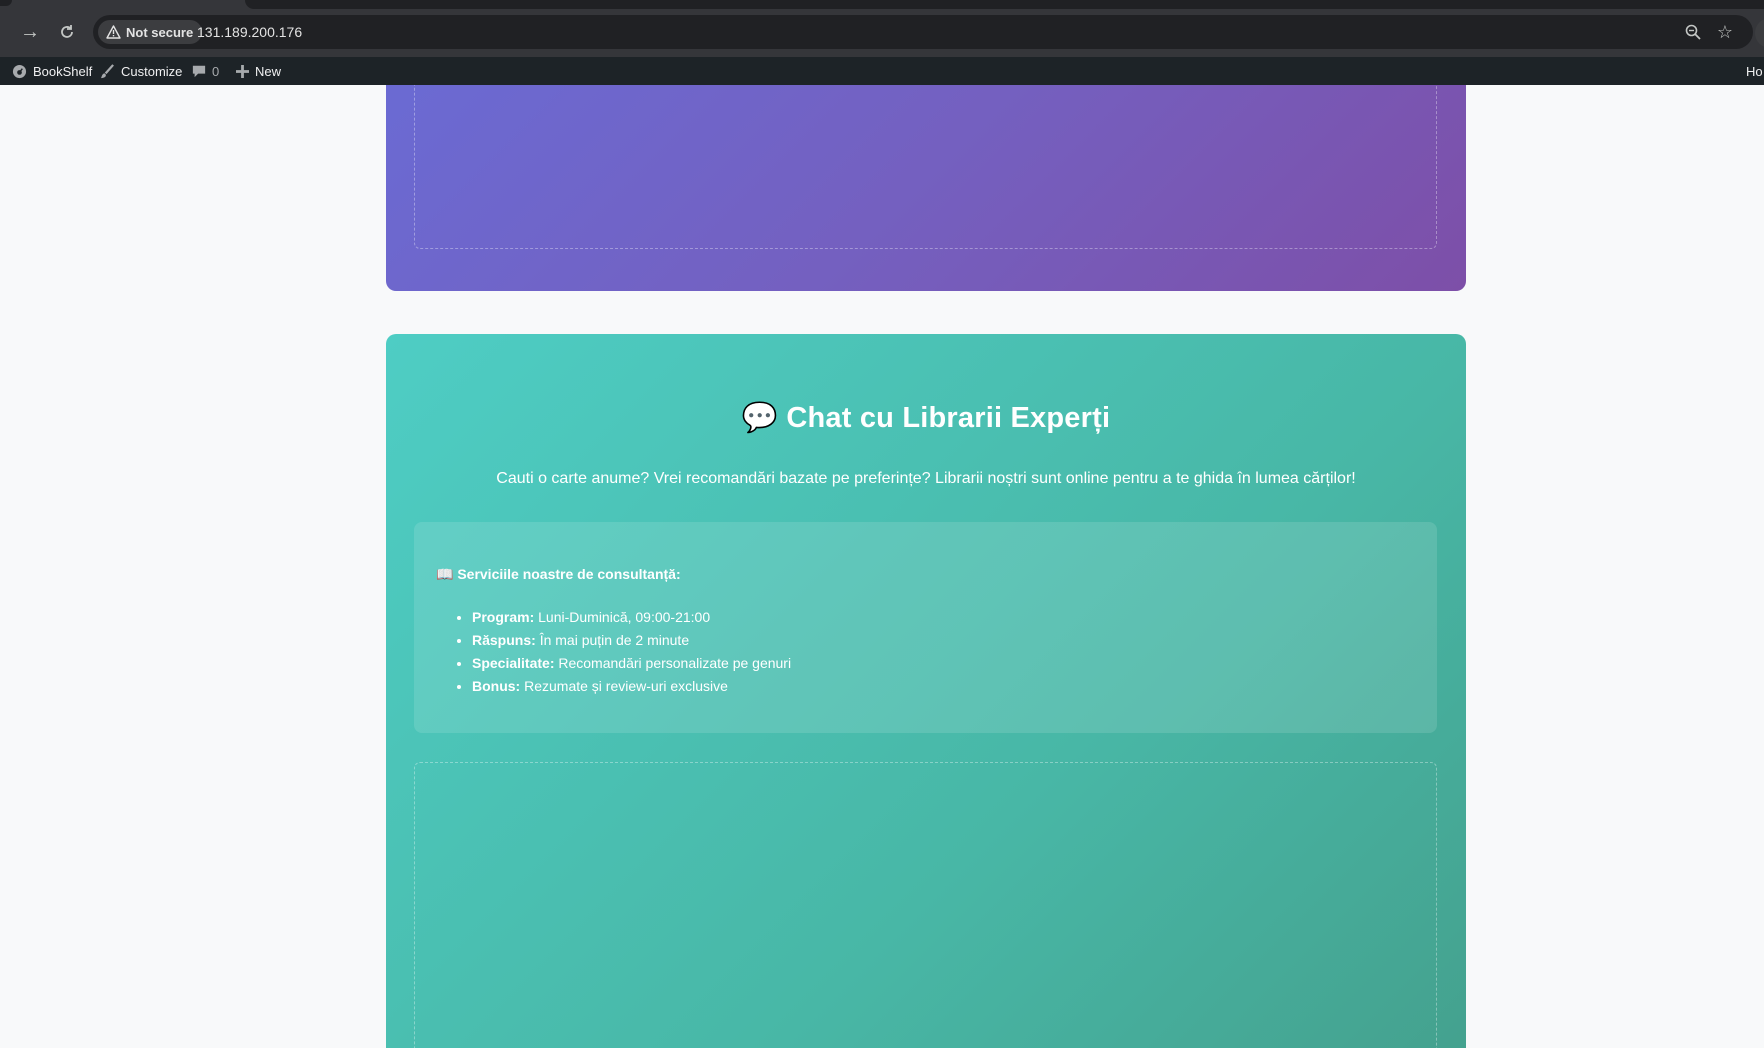  I want to click on list-item: Program: Luni-Duminică, 09:00-21:00, so click(631, 617).